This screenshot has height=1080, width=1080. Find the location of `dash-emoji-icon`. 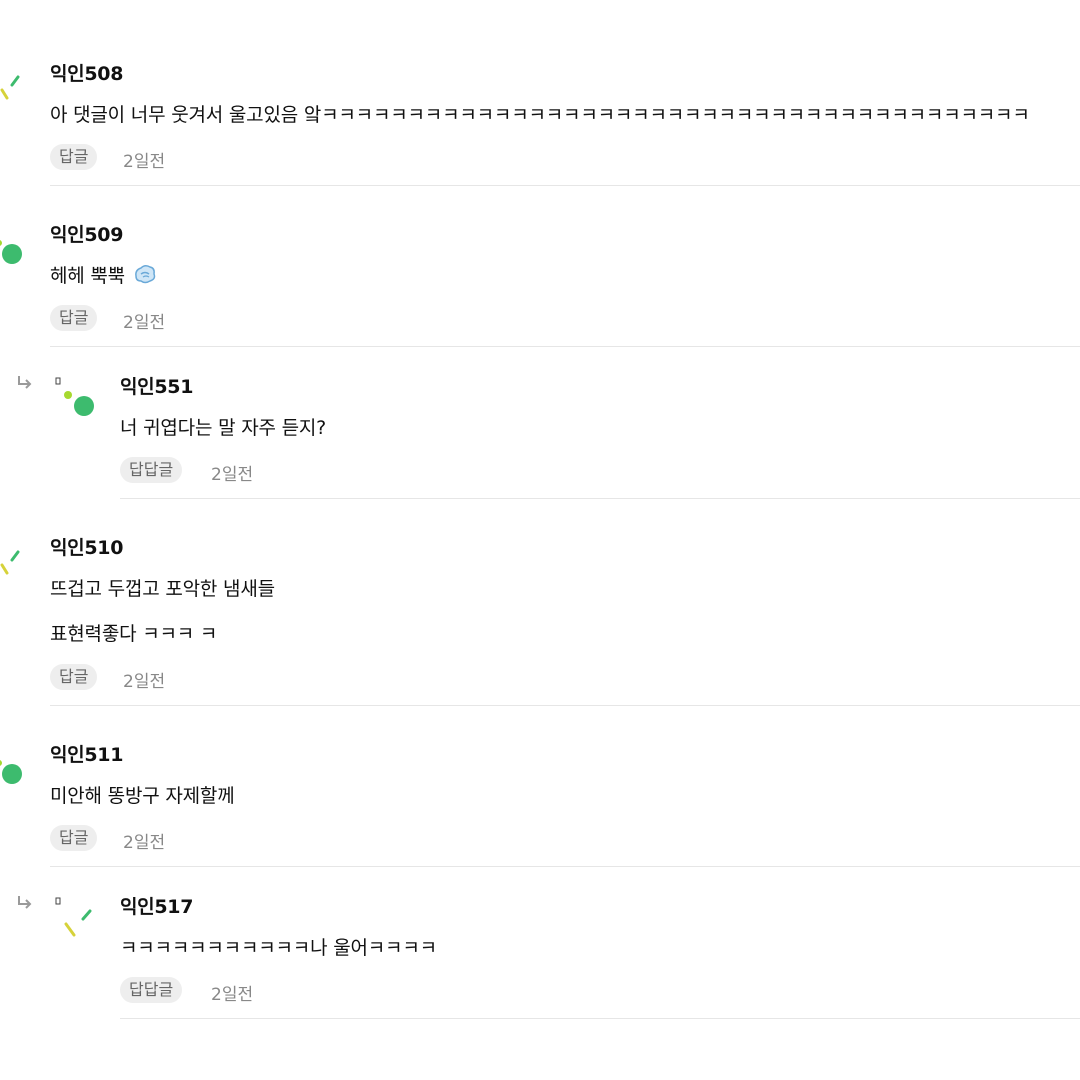

dash-emoji-icon is located at coordinates (145, 274).